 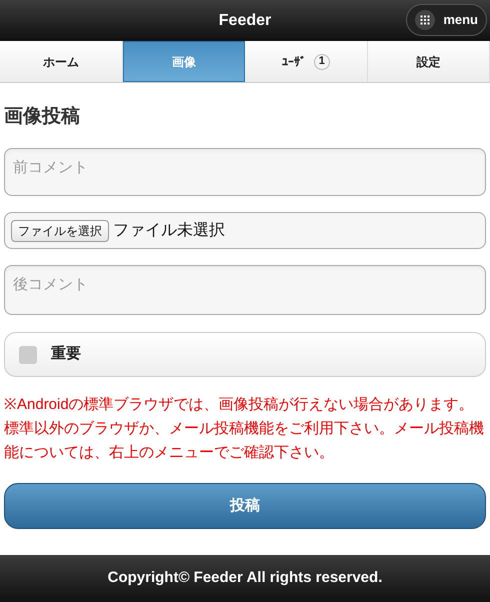 I want to click on important-checkbox: 重要, so click(x=245, y=354).